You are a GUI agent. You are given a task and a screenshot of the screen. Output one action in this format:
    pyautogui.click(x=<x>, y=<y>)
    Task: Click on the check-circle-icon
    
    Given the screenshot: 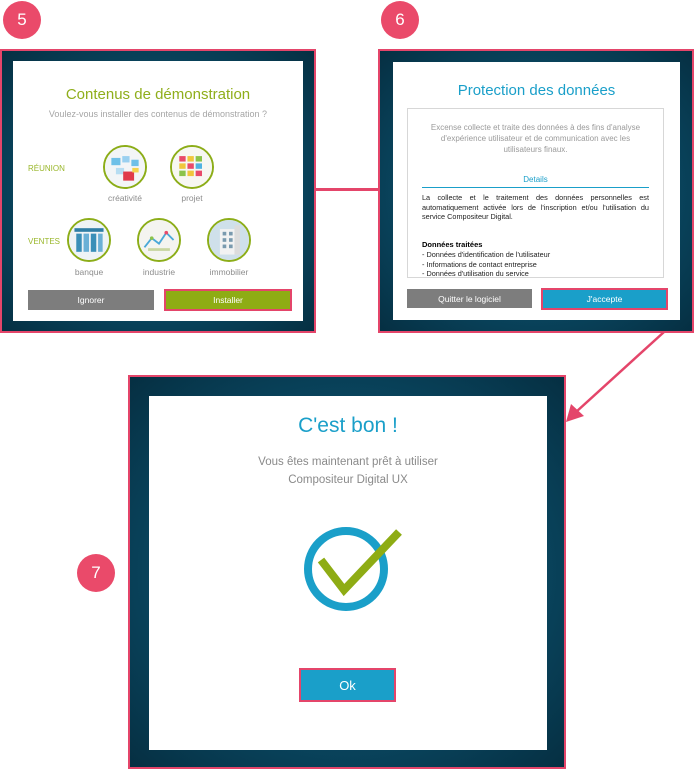 What is the action you would take?
    pyautogui.click(x=353, y=569)
    